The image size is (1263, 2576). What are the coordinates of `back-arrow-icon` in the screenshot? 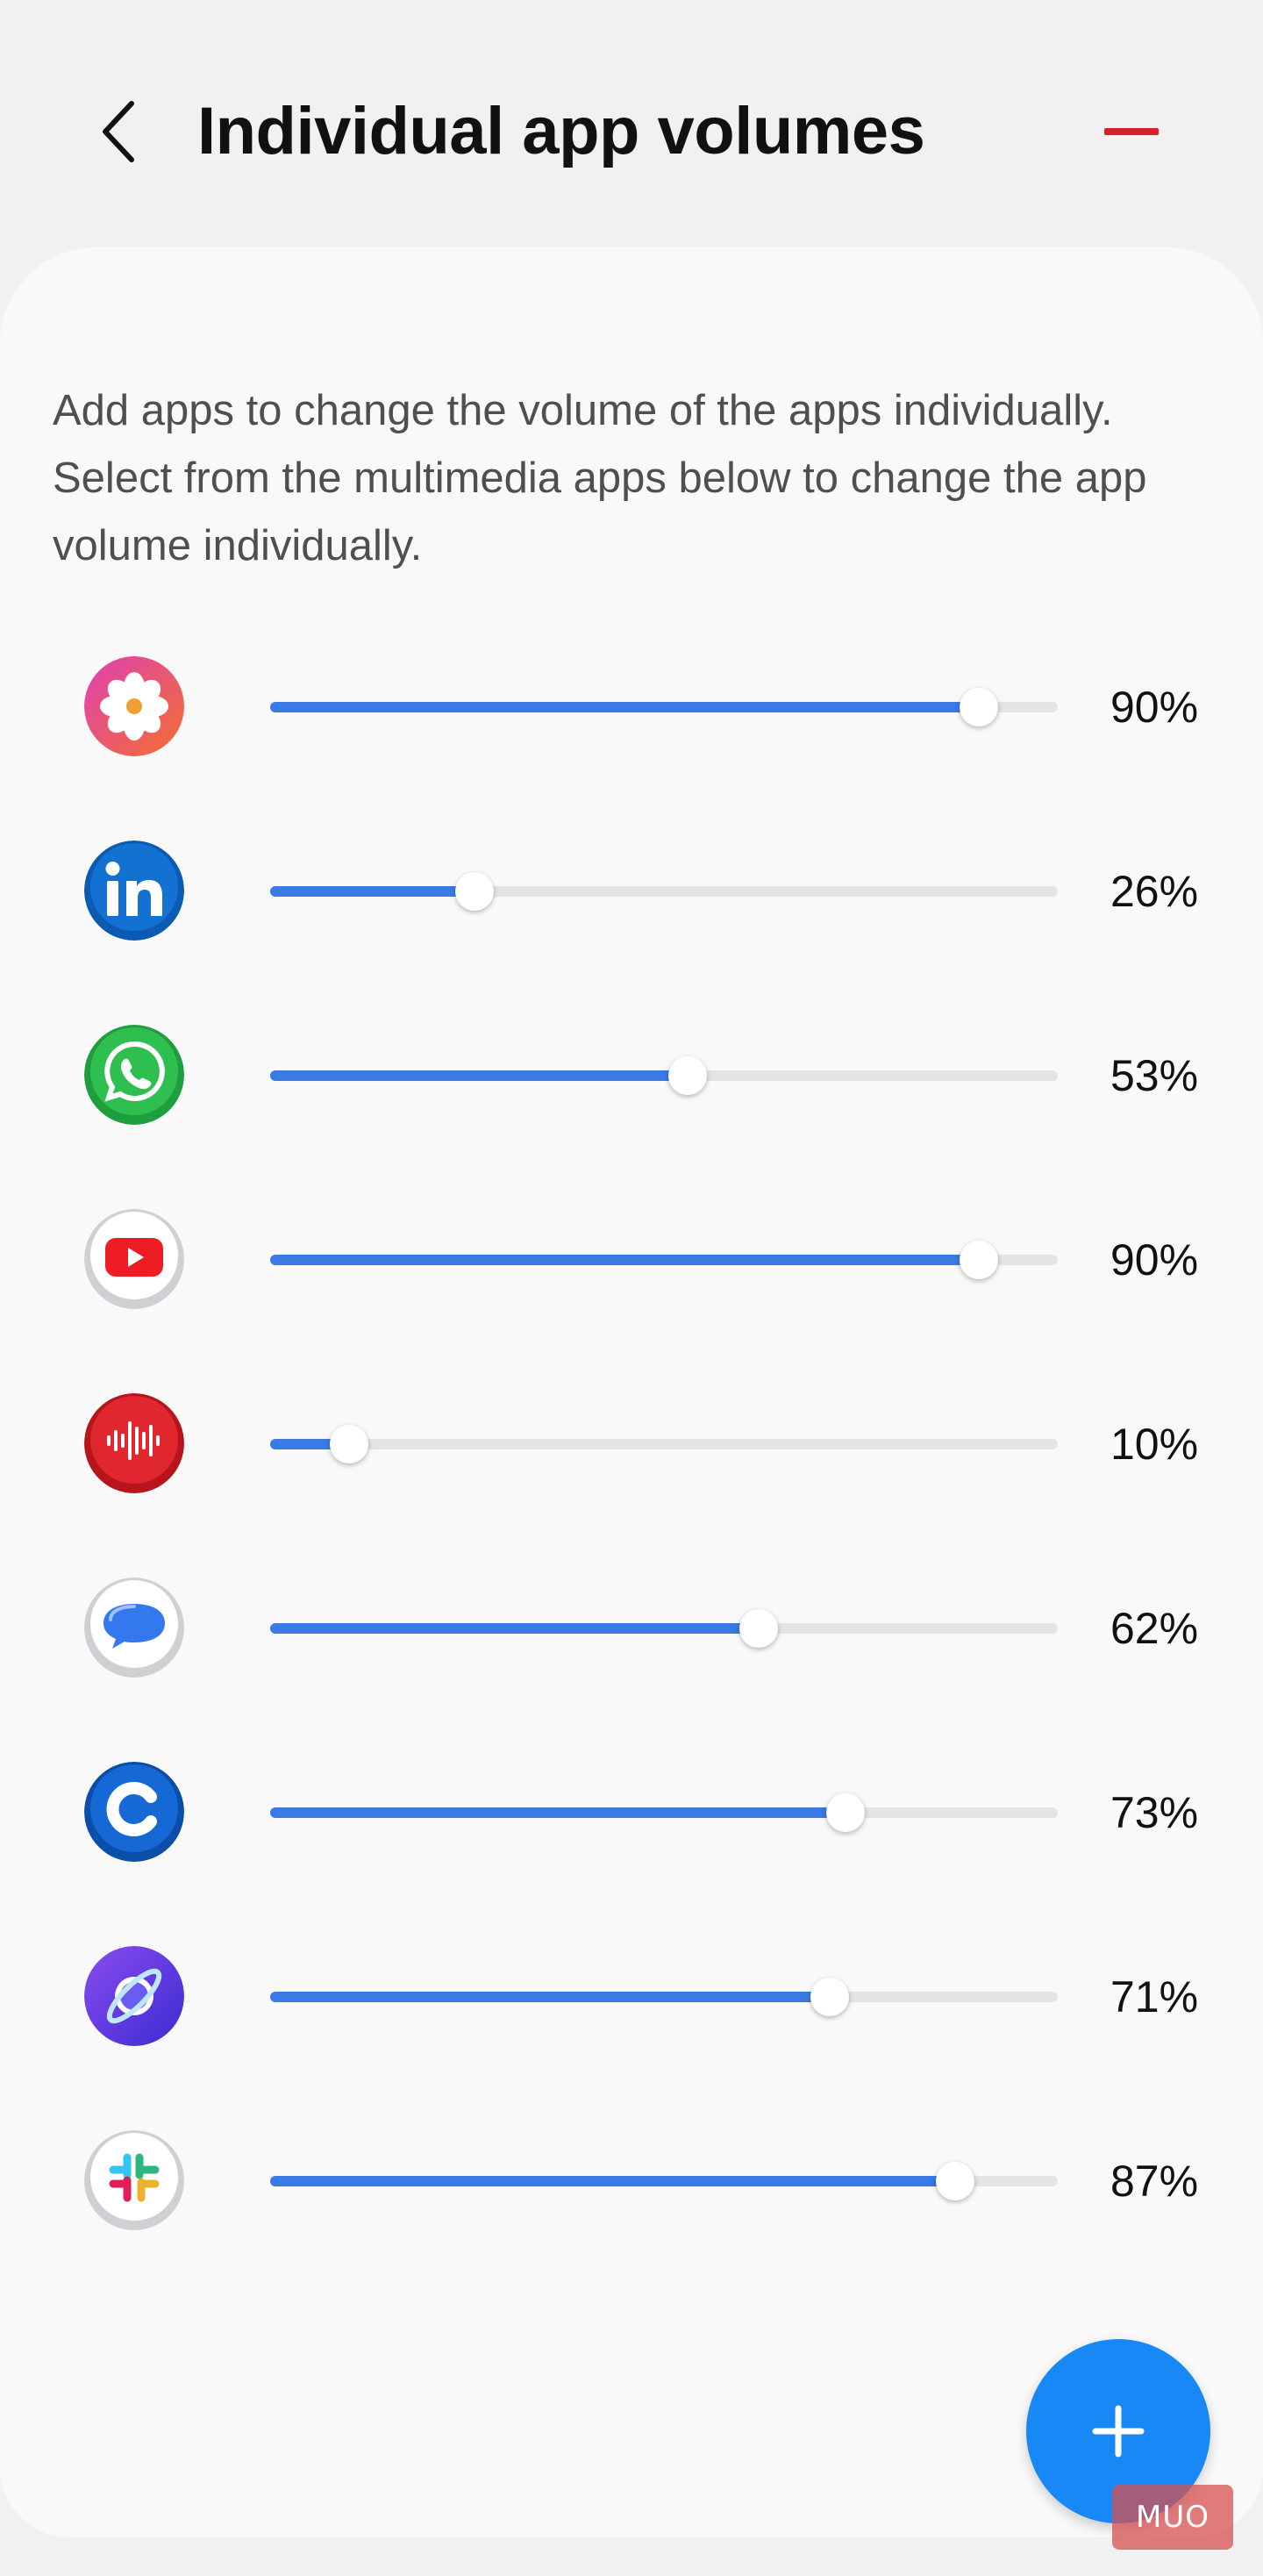 It's located at (118, 131).